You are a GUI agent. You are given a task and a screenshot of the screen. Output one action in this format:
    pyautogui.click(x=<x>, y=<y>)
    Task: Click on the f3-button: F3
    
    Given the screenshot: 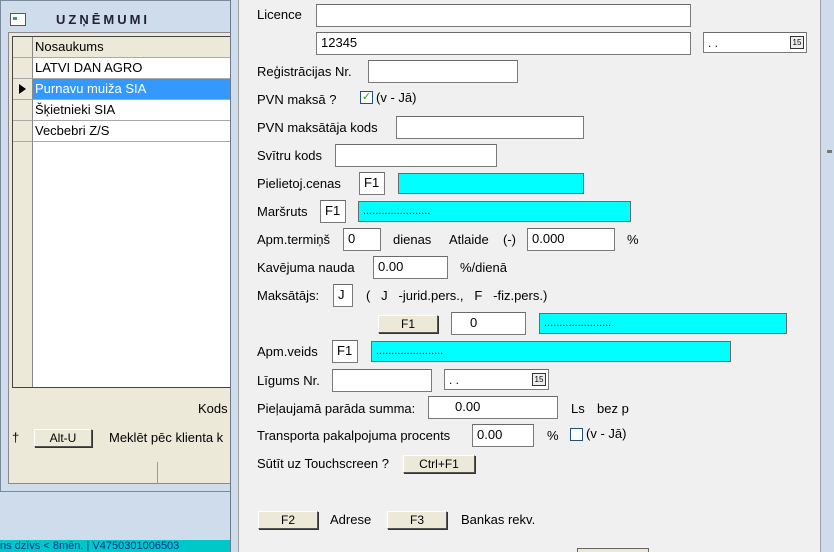 What is the action you would take?
    pyautogui.click(x=417, y=520)
    